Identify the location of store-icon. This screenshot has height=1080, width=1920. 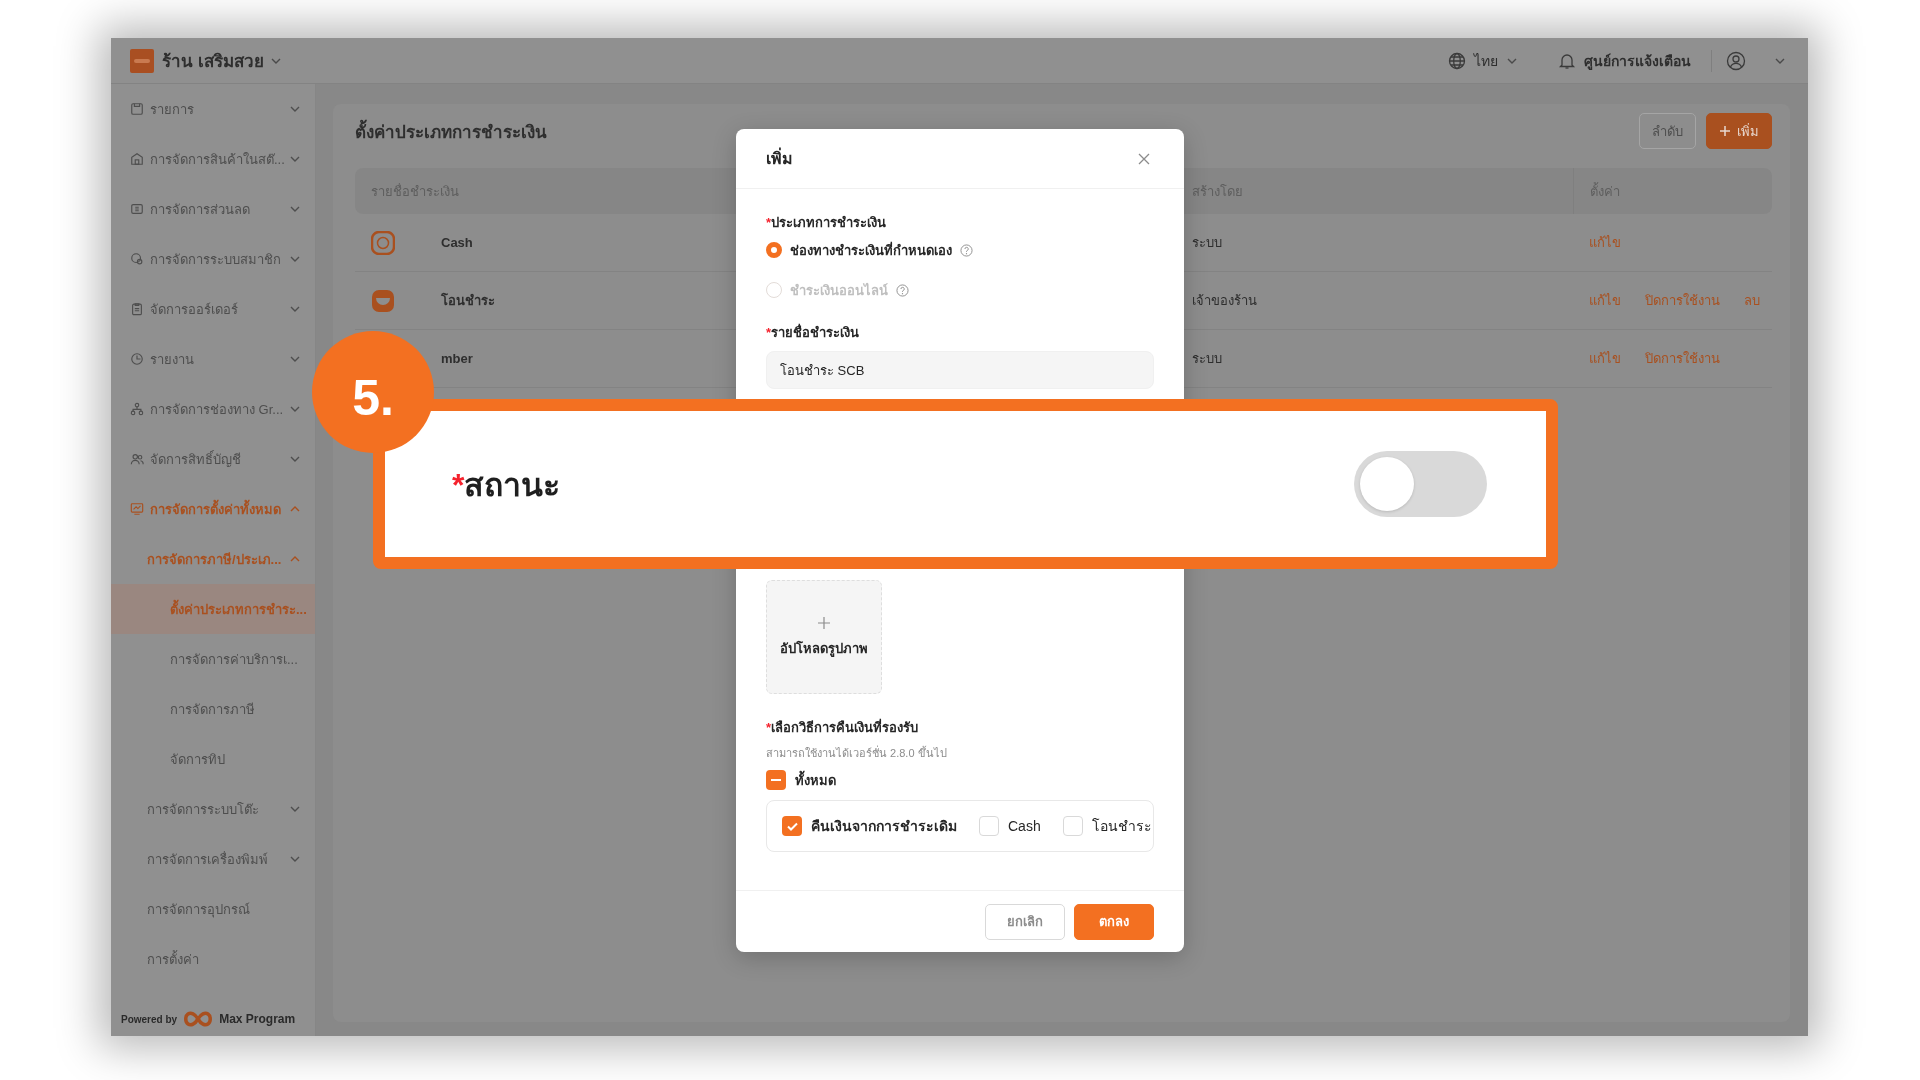
(137, 159).